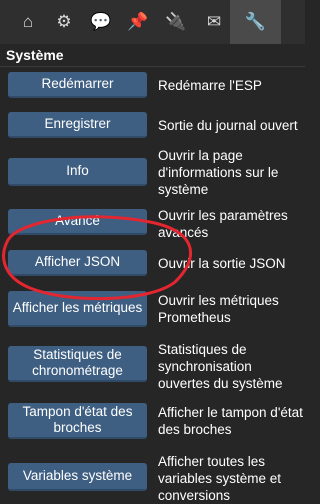 Image resolution: width=320 pixels, height=504 pixels. I want to click on metrics-button: Afficher les métriques, so click(77, 309).